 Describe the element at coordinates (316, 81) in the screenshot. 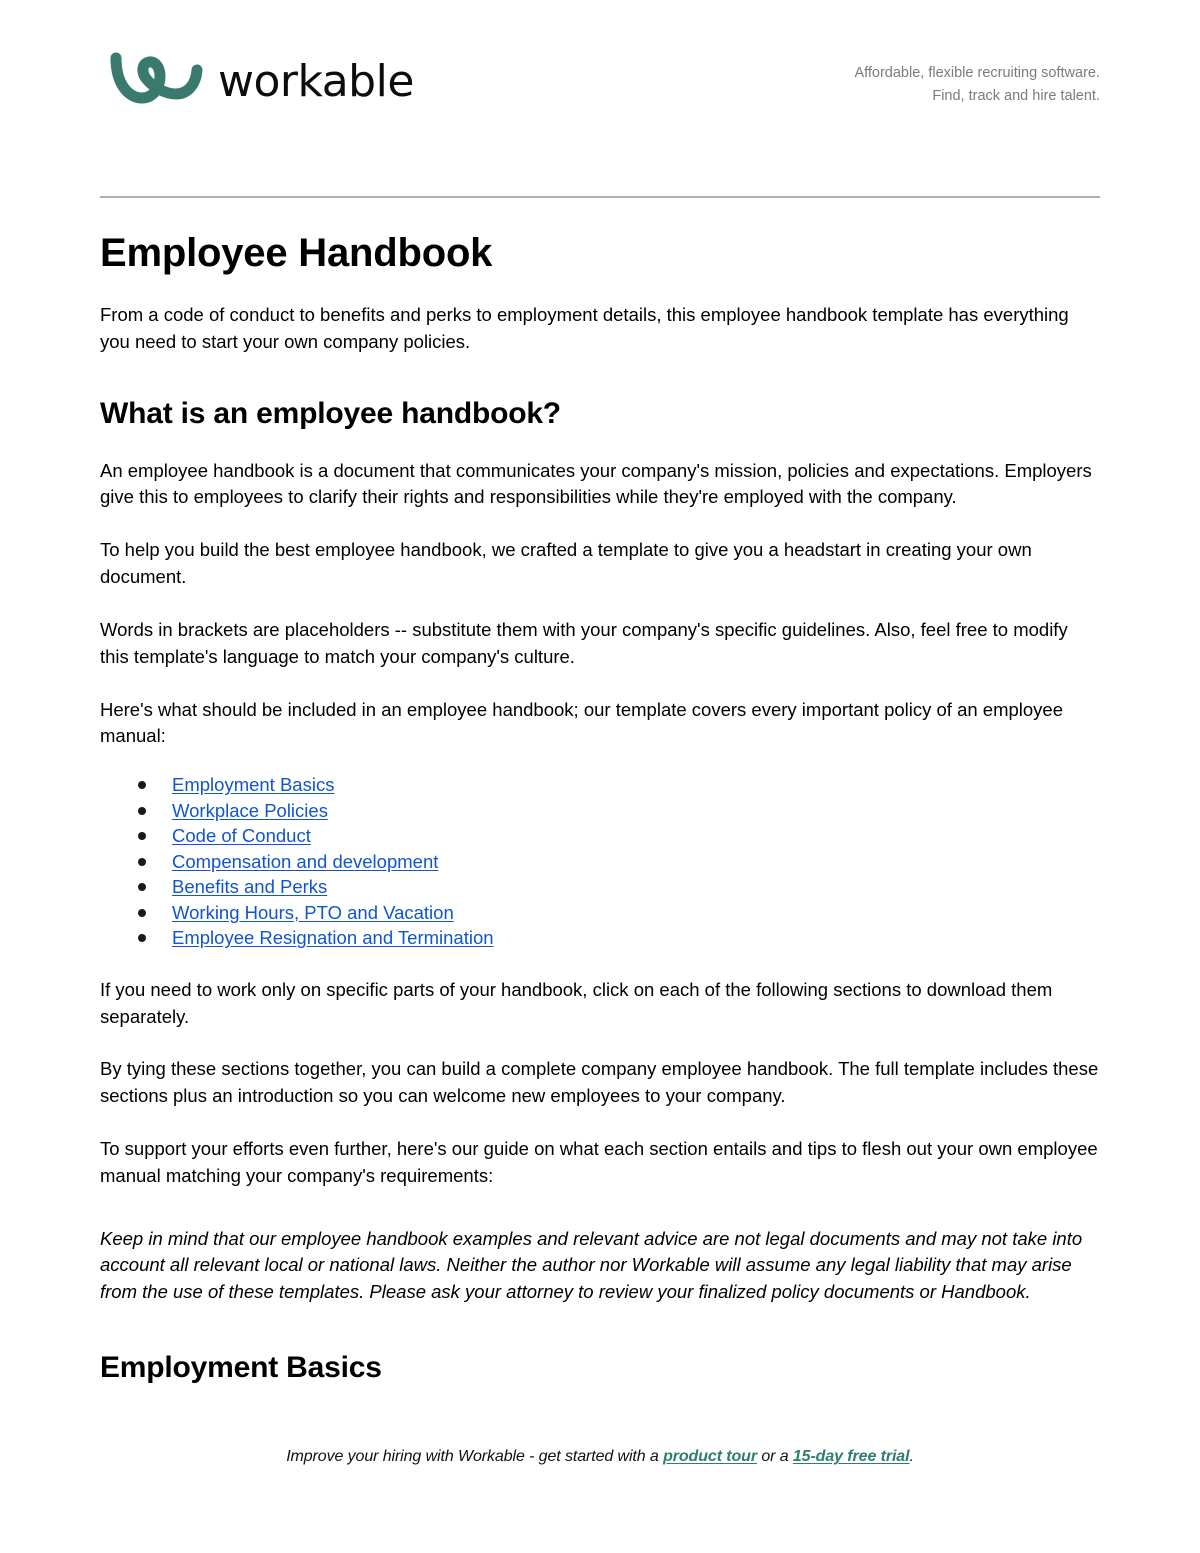

I see `workable-wordmark: workable` at that location.